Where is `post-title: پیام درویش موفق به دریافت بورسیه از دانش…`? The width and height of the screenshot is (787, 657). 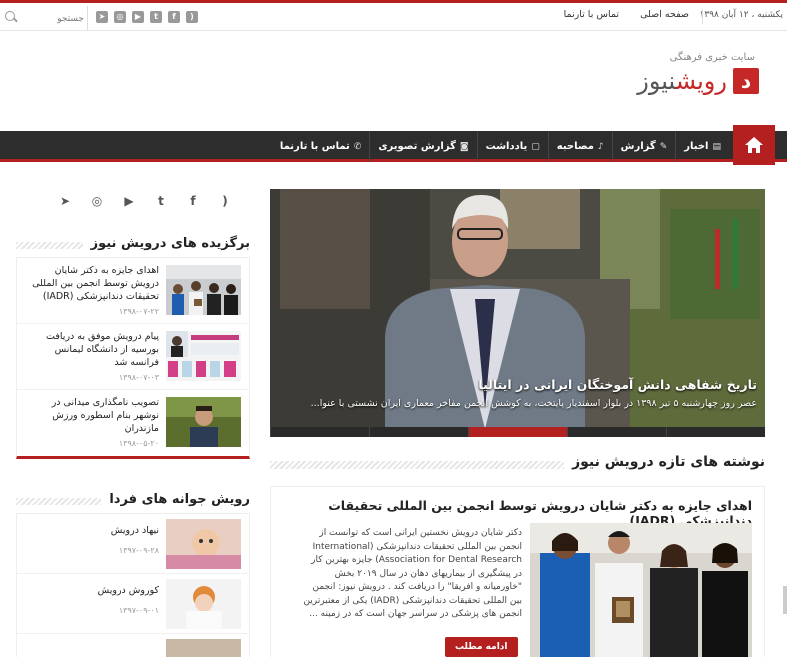 post-title: پیام درویش موفق به دریافت بورسیه از دانش… is located at coordinates (92, 349).